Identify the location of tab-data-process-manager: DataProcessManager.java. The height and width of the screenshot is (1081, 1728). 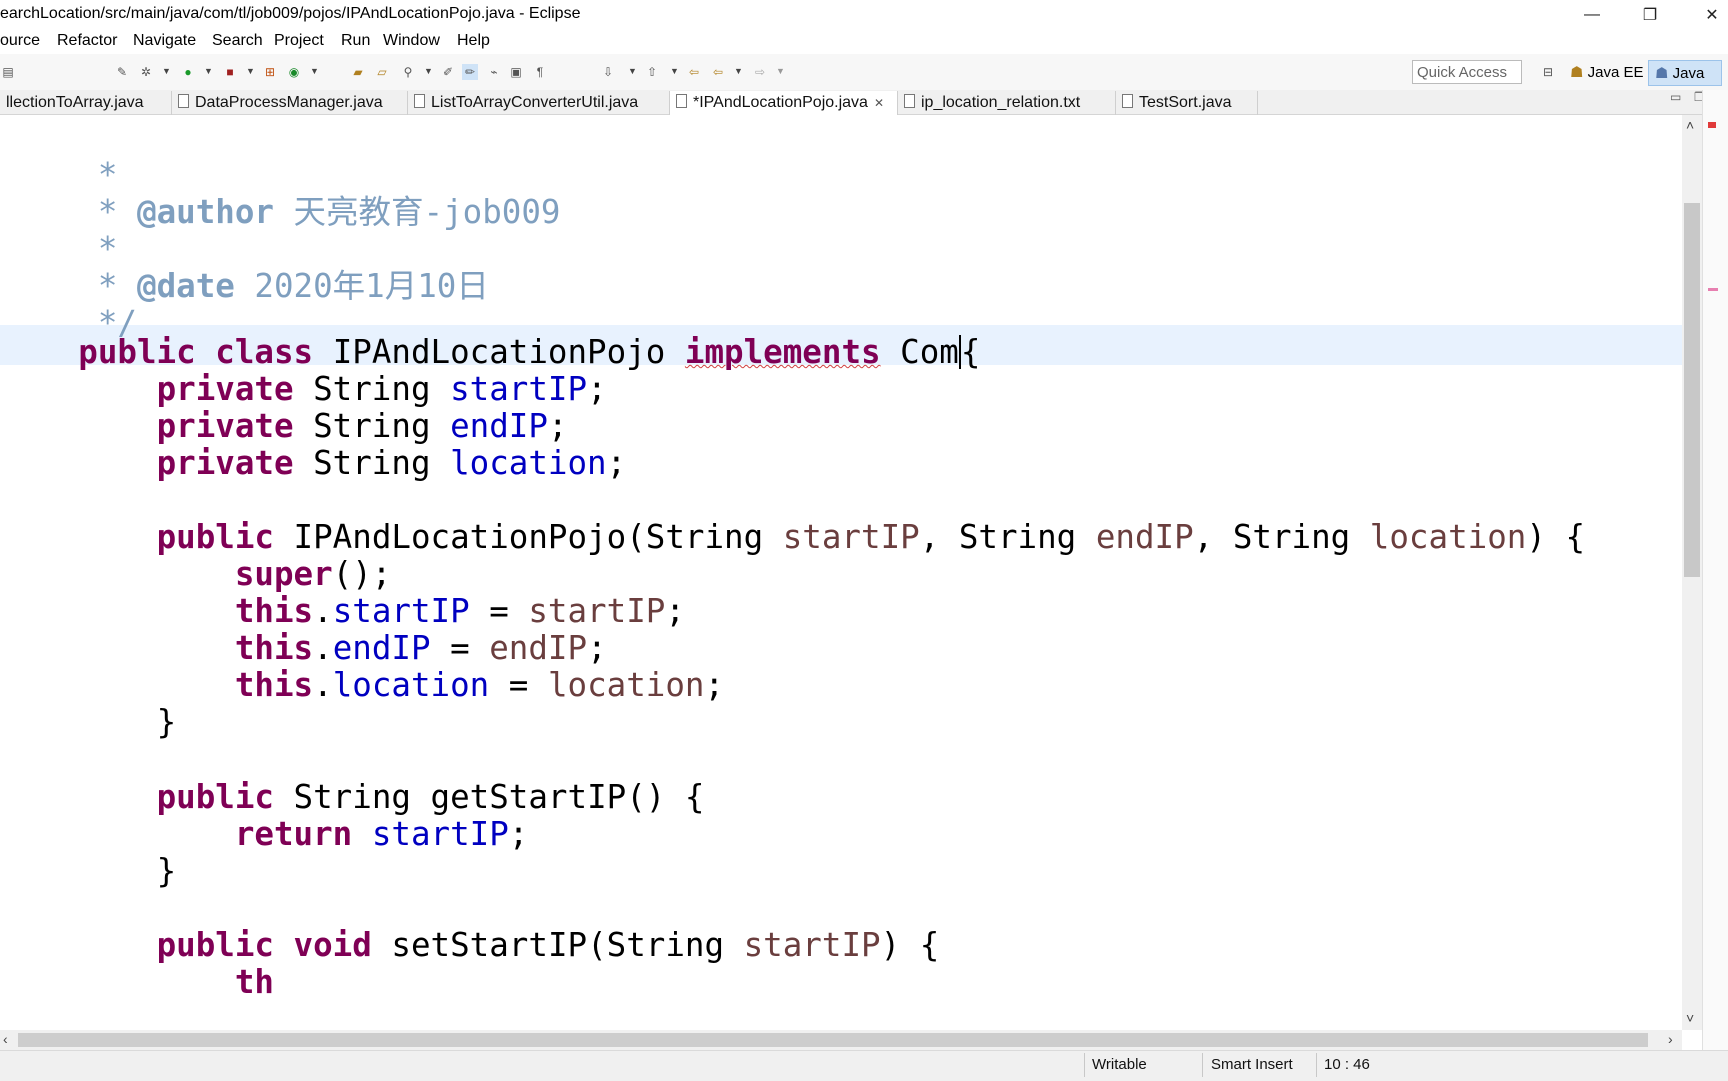
(290, 103).